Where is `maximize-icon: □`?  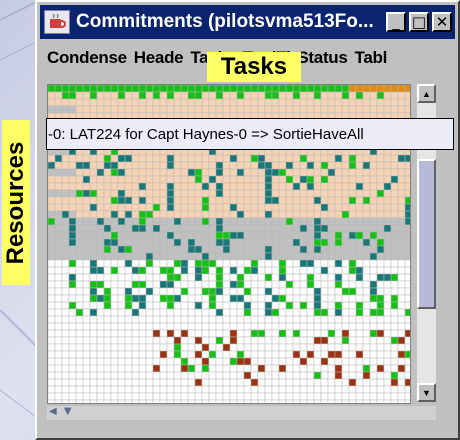 maximize-icon: □ is located at coordinates (419, 21).